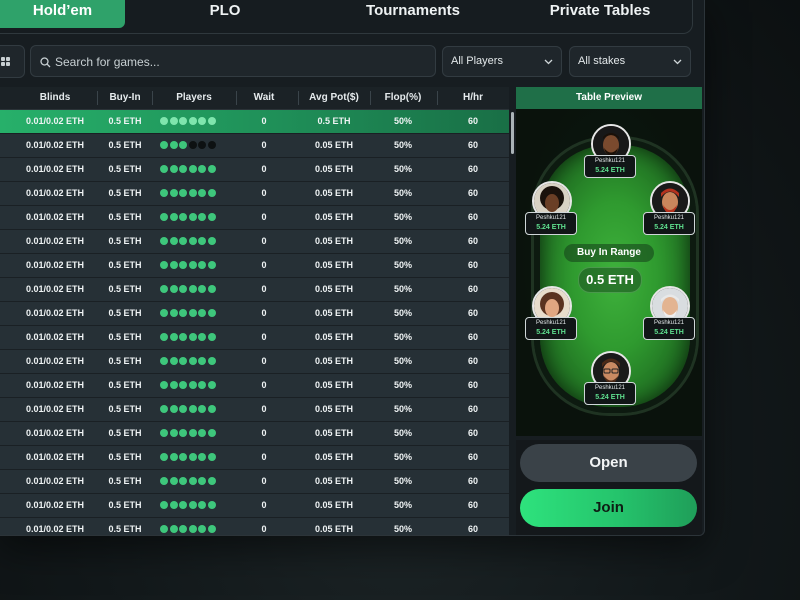 This screenshot has width=800, height=600. I want to click on tab-label: Hold’em, so click(62, 10).